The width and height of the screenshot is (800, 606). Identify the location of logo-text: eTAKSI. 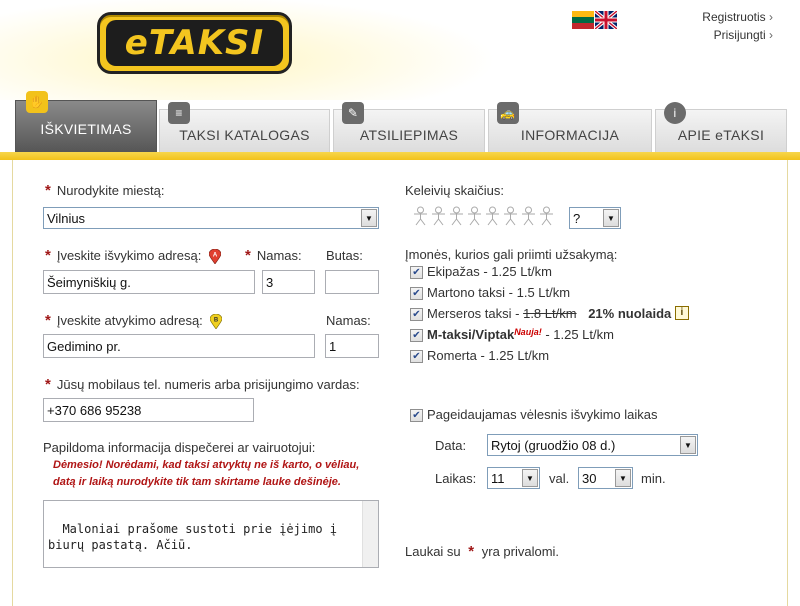
(194, 43).